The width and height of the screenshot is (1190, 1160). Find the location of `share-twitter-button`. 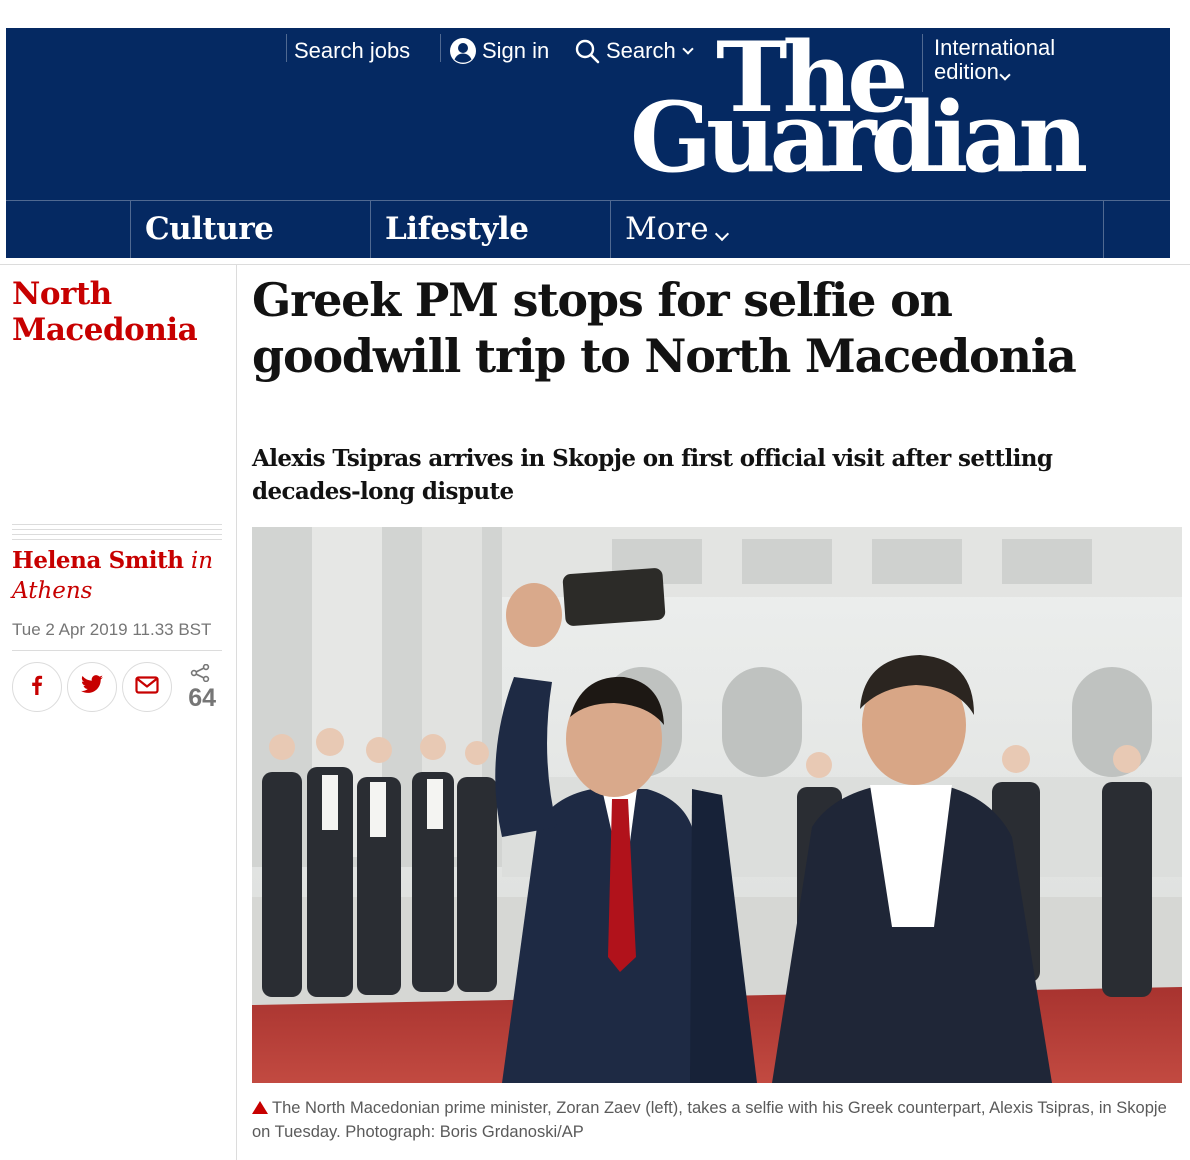

share-twitter-button is located at coordinates (92, 687).